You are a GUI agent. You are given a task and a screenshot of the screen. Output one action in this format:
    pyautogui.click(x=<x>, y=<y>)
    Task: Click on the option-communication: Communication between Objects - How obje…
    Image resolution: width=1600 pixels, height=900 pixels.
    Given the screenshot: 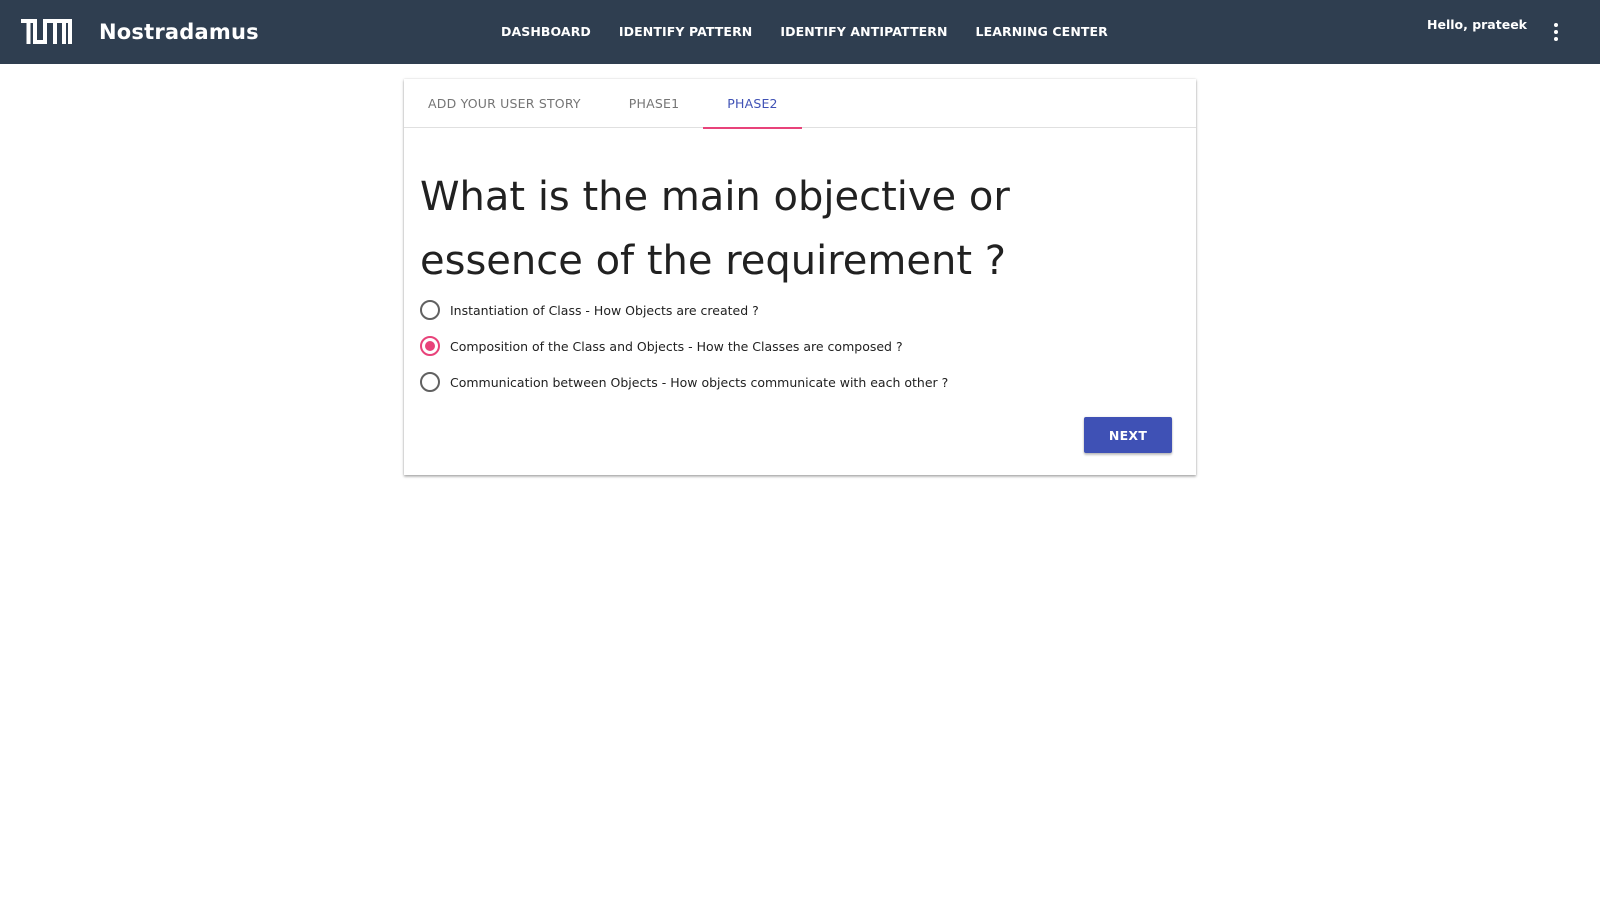 What is the action you would take?
    pyautogui.click(x=684, y=382)
    